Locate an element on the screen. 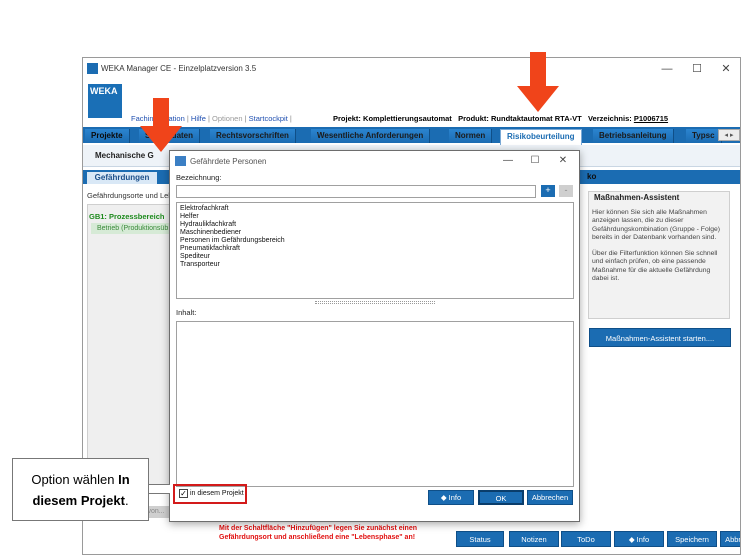 The height and width of the screenshot is (555, 741). tree-item-betrieb: Betrieb (Produktionsüb is located at coordinates (131, 228).